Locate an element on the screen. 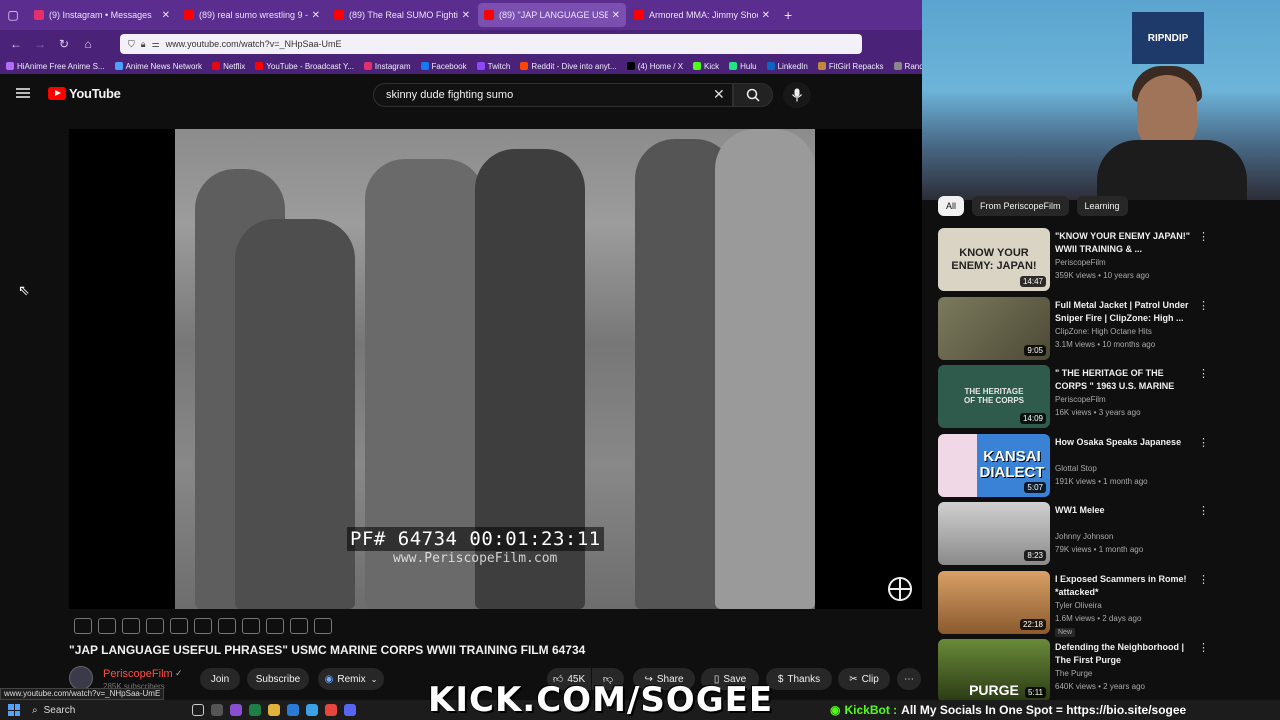 The image size is (1280, 720). video-thumbnail: PURGE 5:11 is located at coordinates (994, 670).